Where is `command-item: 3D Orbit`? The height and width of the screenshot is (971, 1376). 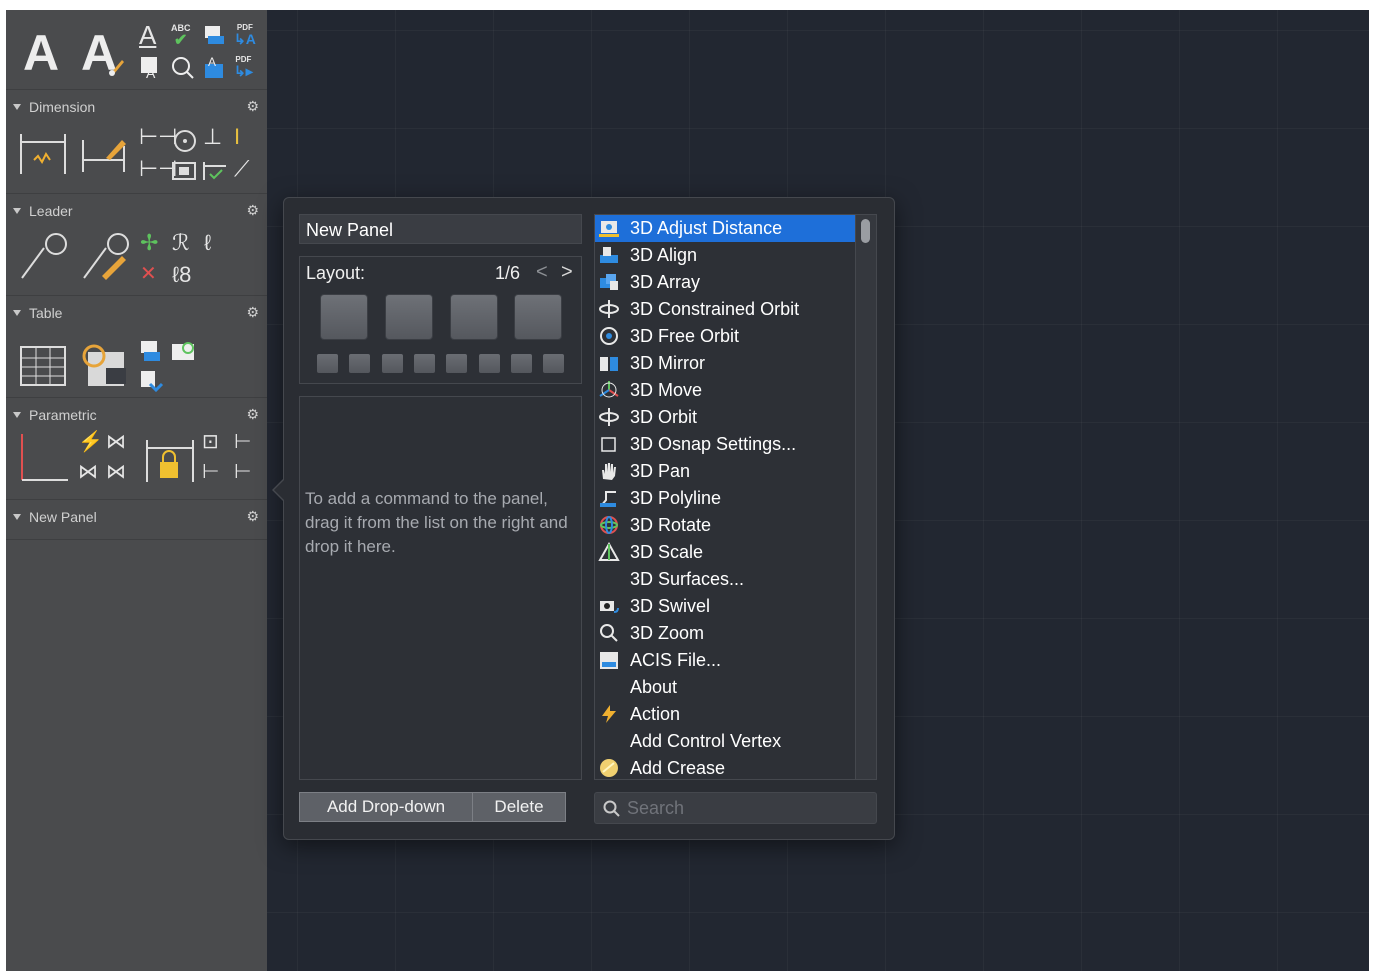
command-item: 3D Orbit is located at coordinates (725, 417).